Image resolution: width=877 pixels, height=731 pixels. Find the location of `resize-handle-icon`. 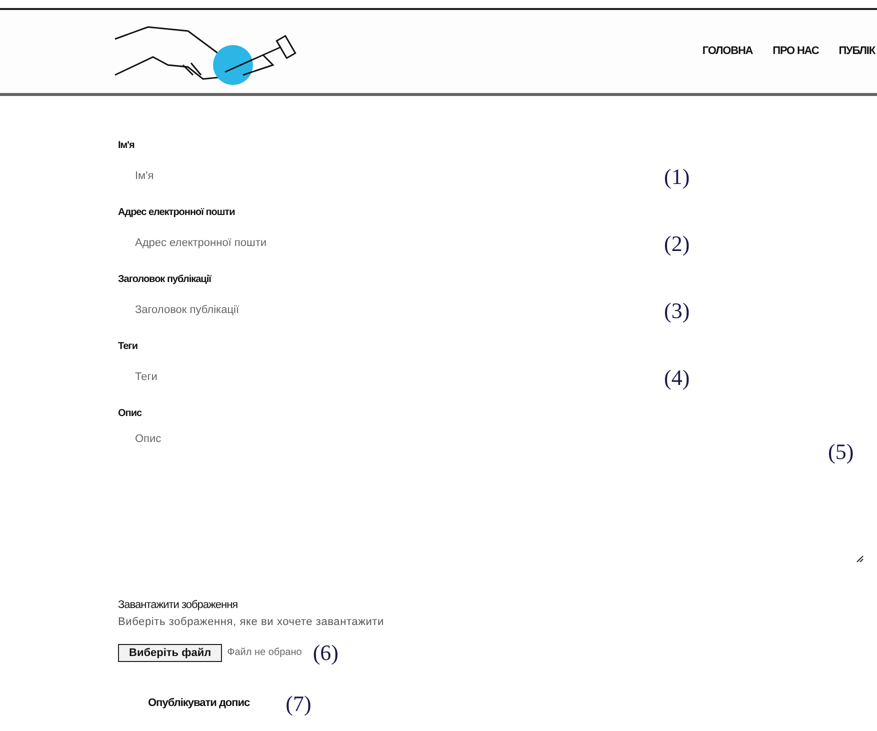

resize-handle-icon is located at coordinates (860, 559).